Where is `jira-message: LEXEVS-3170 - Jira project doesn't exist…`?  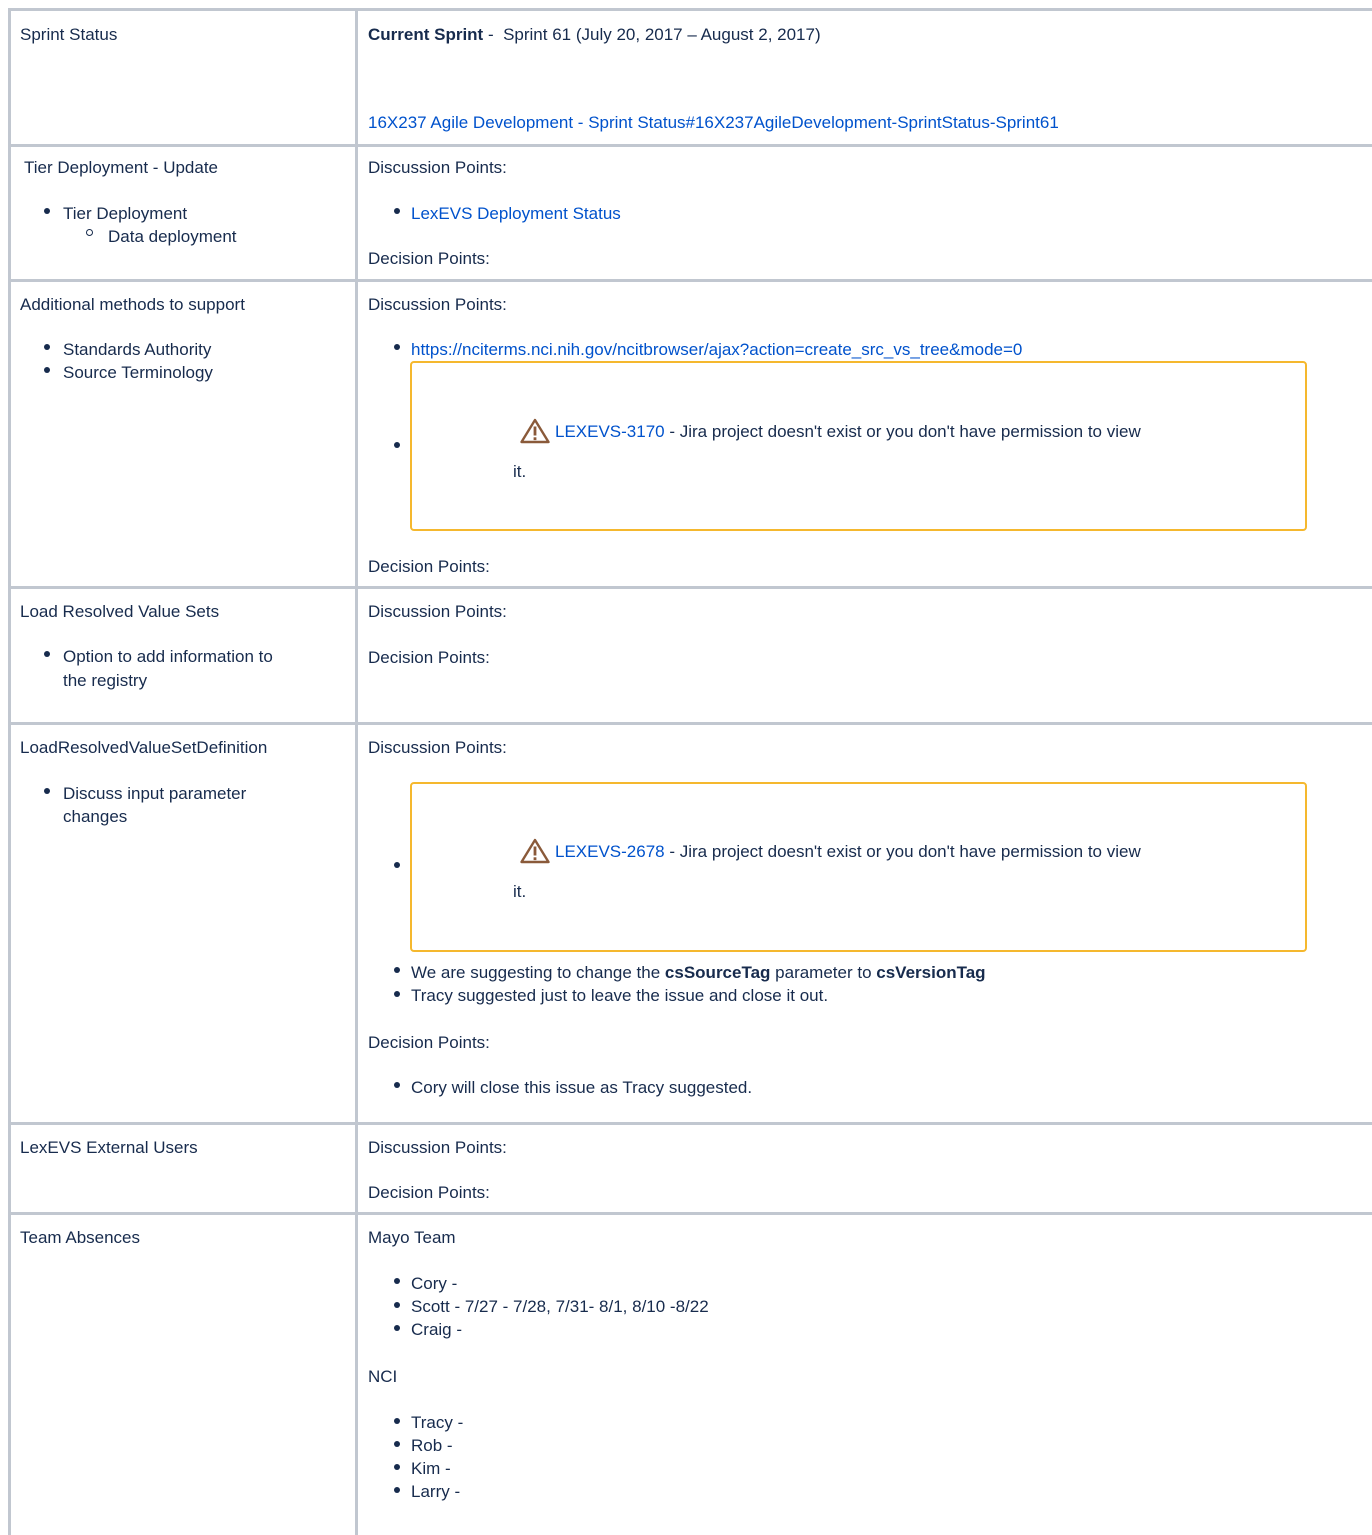 jira-message: LEXEVS-3170 - Jira project doesn't exist… is located at coordinates (848, 432).